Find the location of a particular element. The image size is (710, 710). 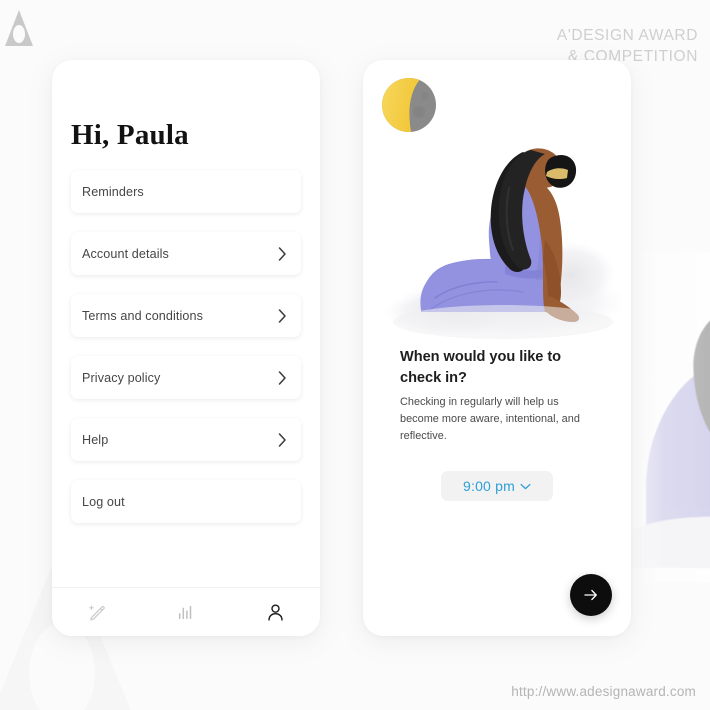

menu-item-account-details: Account details is located at coordinates (186, 253).